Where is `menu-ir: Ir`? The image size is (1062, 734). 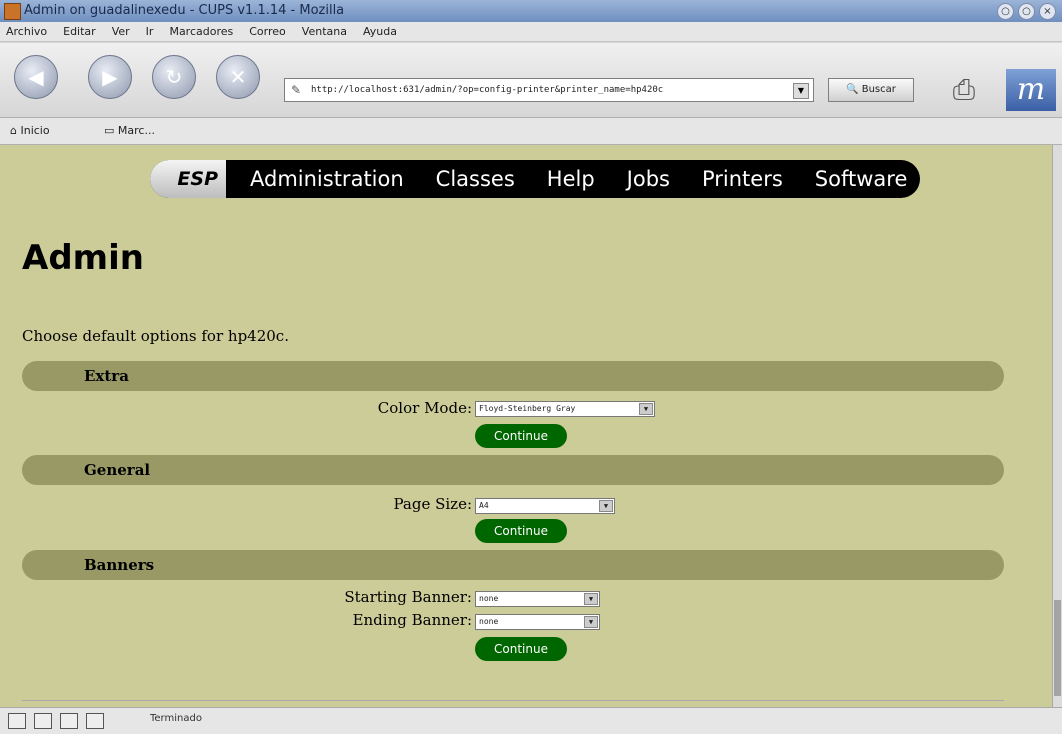 menu-ir: Ir is located at coordinates (150, 31).